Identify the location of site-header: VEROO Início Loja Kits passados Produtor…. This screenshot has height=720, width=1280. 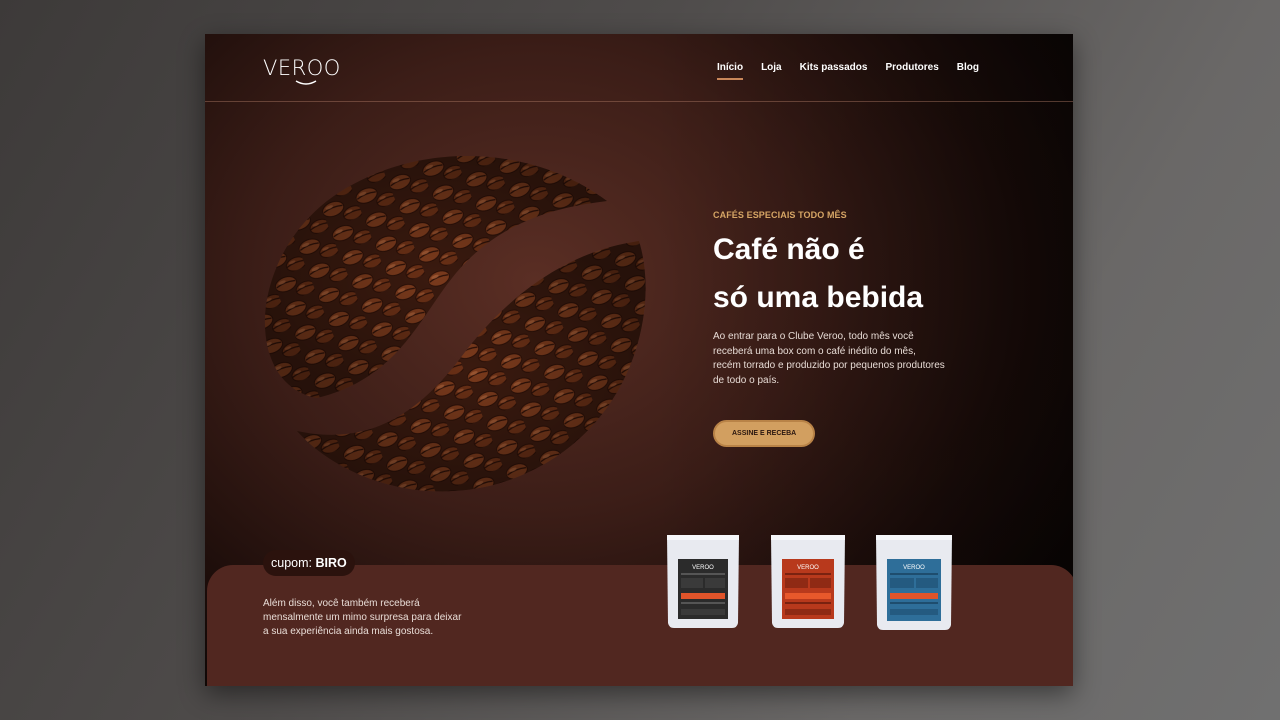
(639, 68).